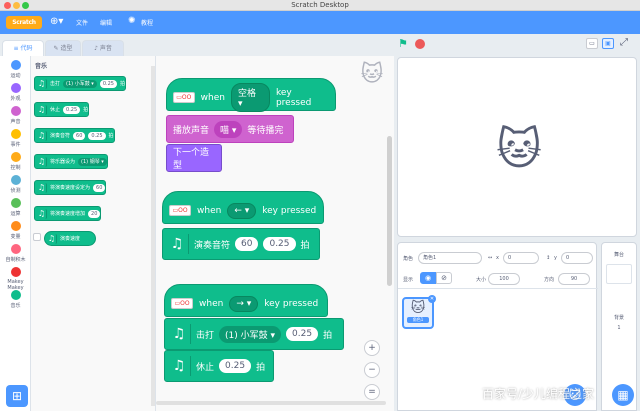 The width and height of the screenshot is (640, 411). What do you see at coordinates (444, 278) in the screenshot?
I see `hide-eye-icon: ⊘` at bounding box center [444, 278].